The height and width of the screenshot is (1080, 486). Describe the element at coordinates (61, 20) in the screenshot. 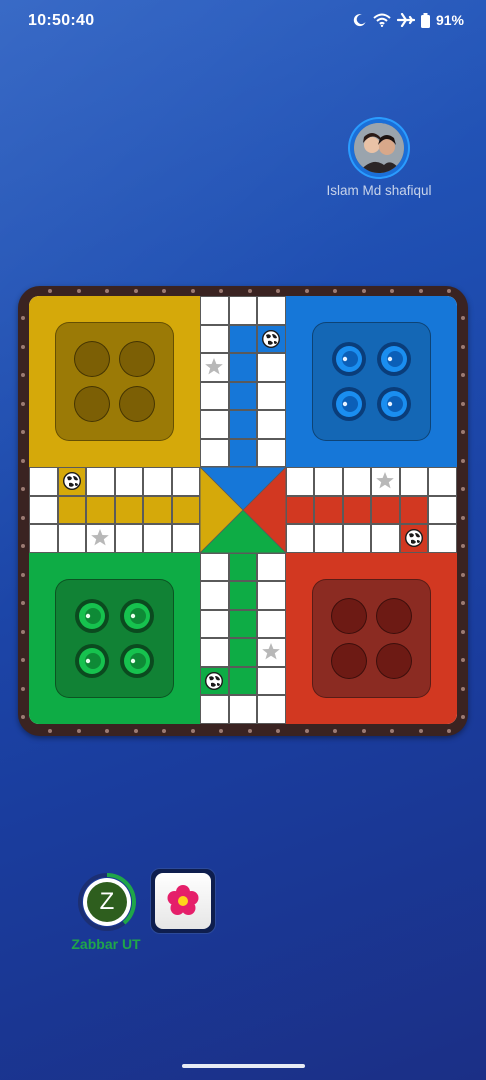

I see `status-time: 10:50:40` at that location.